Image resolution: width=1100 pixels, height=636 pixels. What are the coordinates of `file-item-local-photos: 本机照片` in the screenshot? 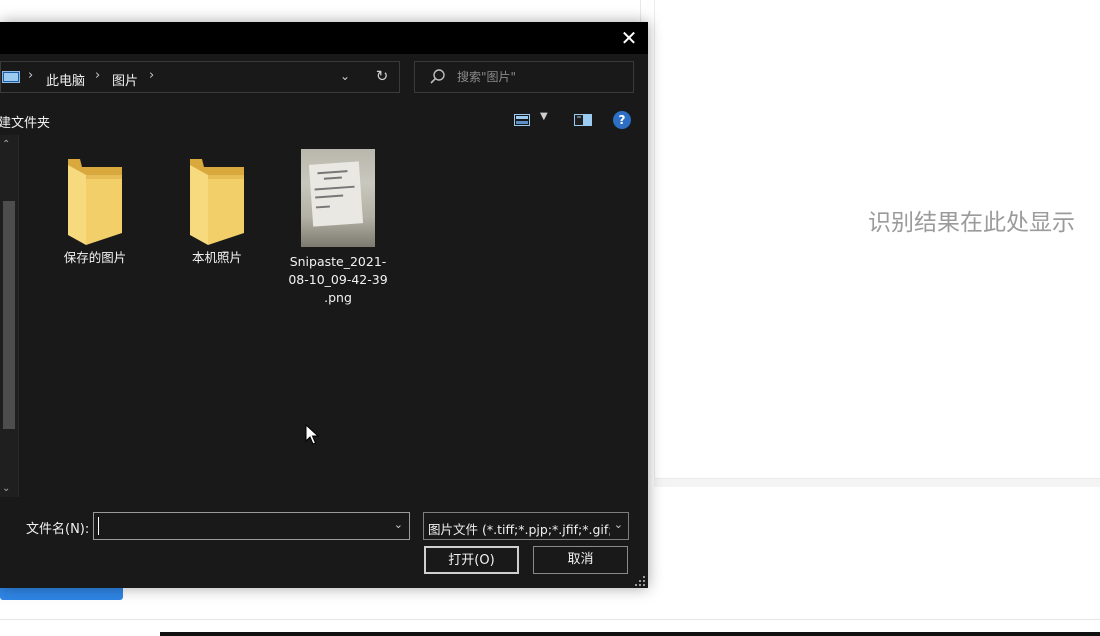 It's located at (217, 211).